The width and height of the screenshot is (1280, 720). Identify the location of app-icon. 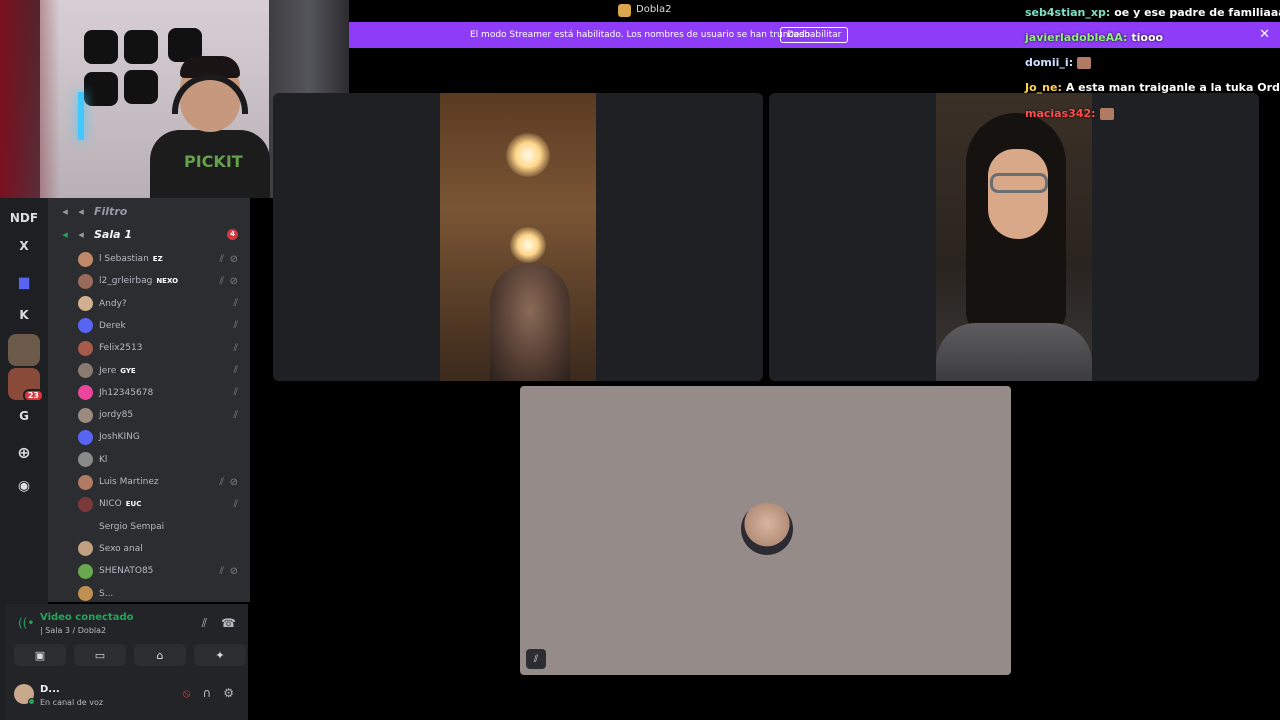
(624, 10).